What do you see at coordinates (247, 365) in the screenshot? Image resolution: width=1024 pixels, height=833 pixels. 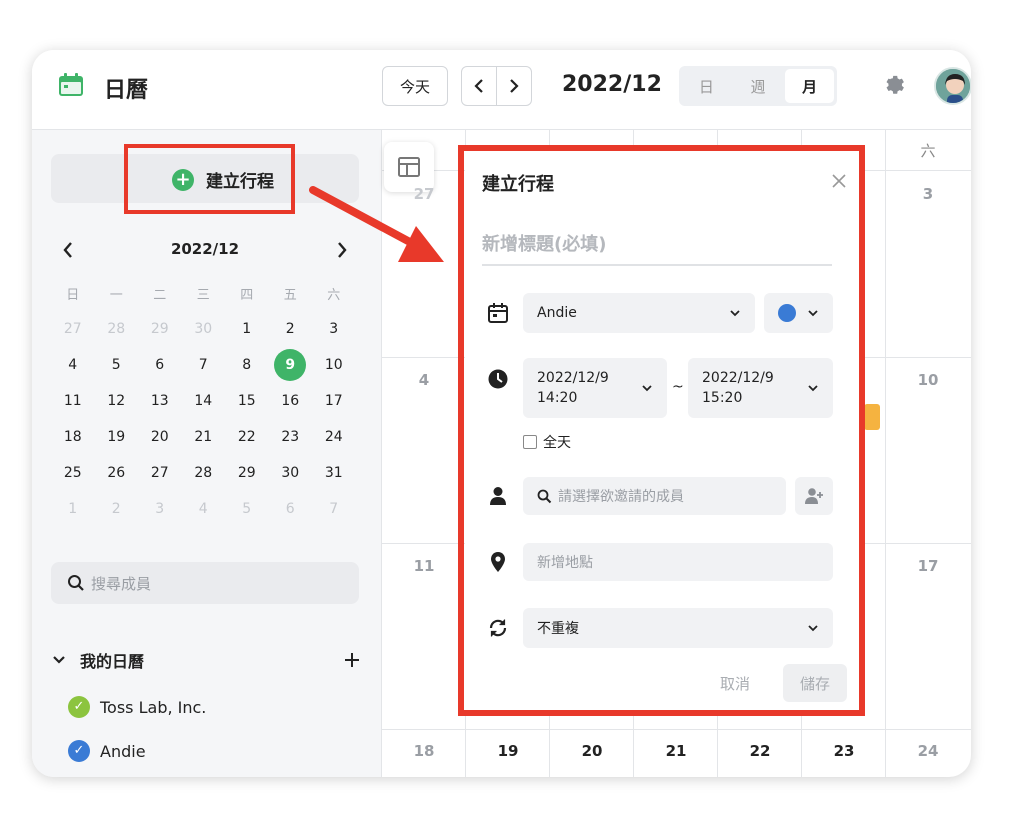 I see `mini-day: 8` at bounding box center [247, 365].